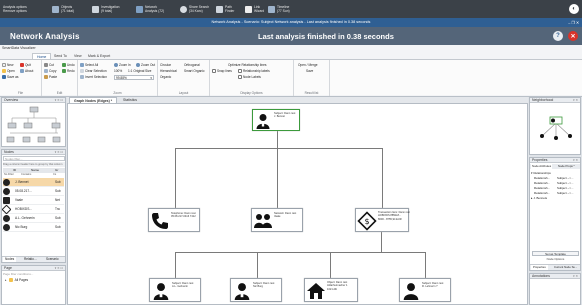 The width and height of the screenshot is (582, 305). Describe the element at coordinates (10, 259) in the screenshot. I see `tab-nodes: Nodes` at that location.